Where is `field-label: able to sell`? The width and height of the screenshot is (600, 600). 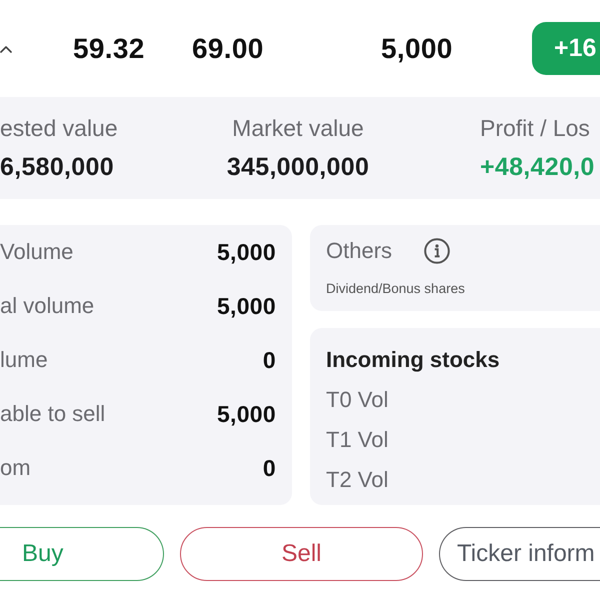 field-label: able to sell is located at coordinates (53, 414).